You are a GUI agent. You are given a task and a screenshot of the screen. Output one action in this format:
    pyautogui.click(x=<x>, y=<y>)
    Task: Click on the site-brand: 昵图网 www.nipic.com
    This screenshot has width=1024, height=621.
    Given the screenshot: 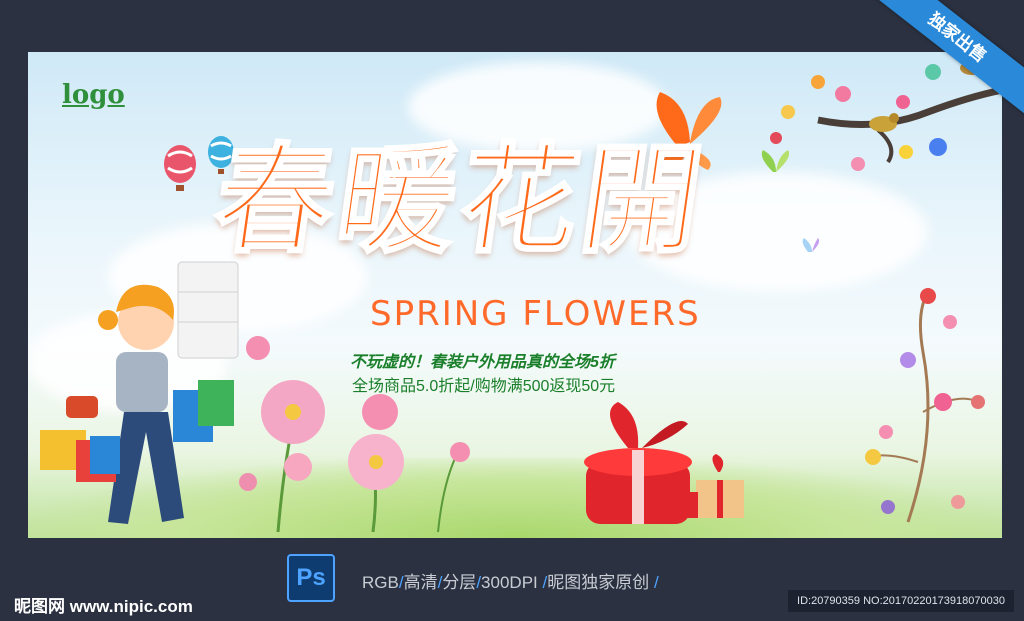 What is the action you would take?
    pyautogui.click(x=103, y=604)
    